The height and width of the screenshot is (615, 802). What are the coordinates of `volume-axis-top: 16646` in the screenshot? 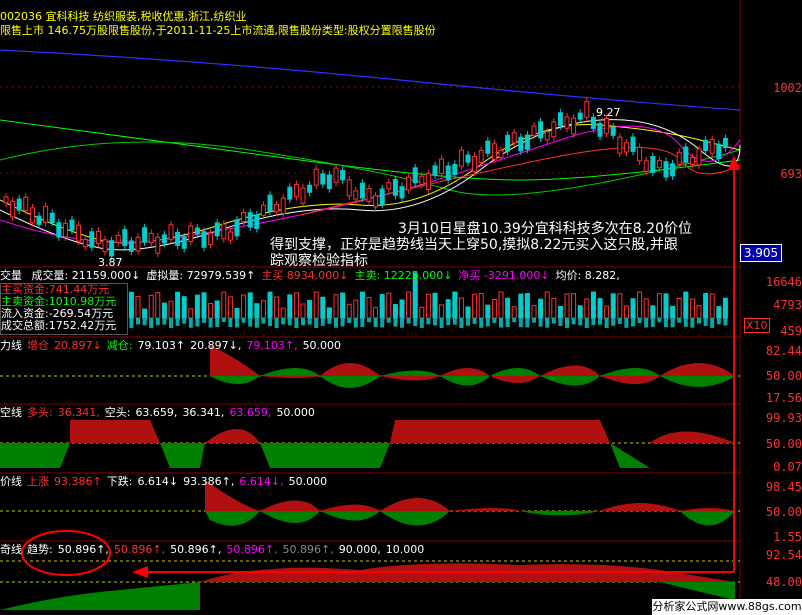 It's located at (783, 282).